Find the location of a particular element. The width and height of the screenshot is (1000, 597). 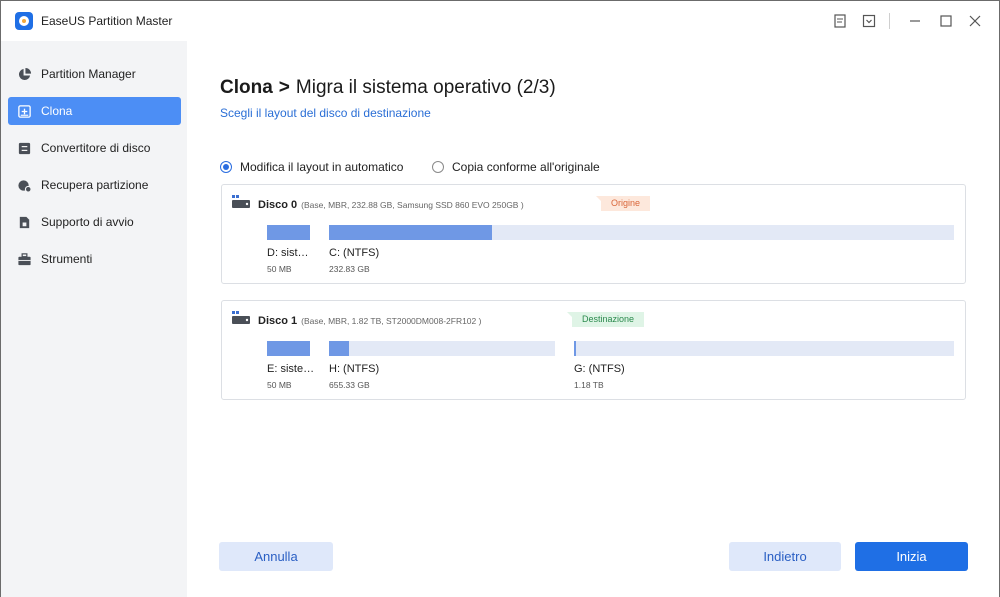

partition-size: 655.33 GB is located at coordinates (349, 385).